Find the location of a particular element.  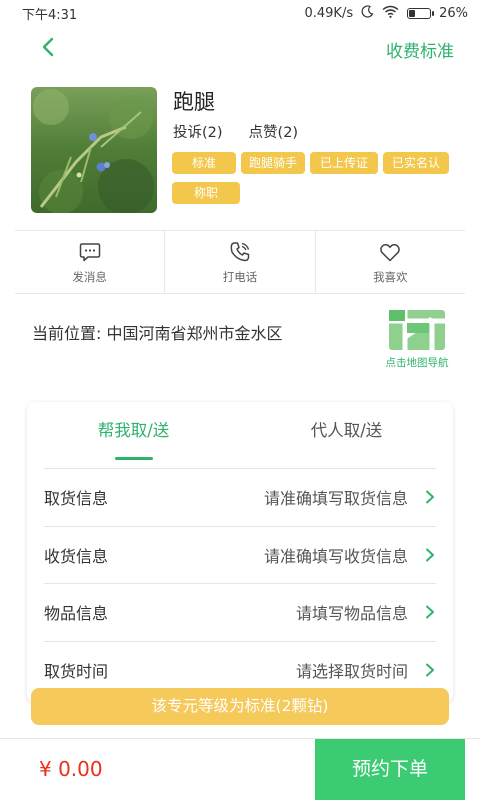

call-button: 打电话 is located at coordinates (239, 262).